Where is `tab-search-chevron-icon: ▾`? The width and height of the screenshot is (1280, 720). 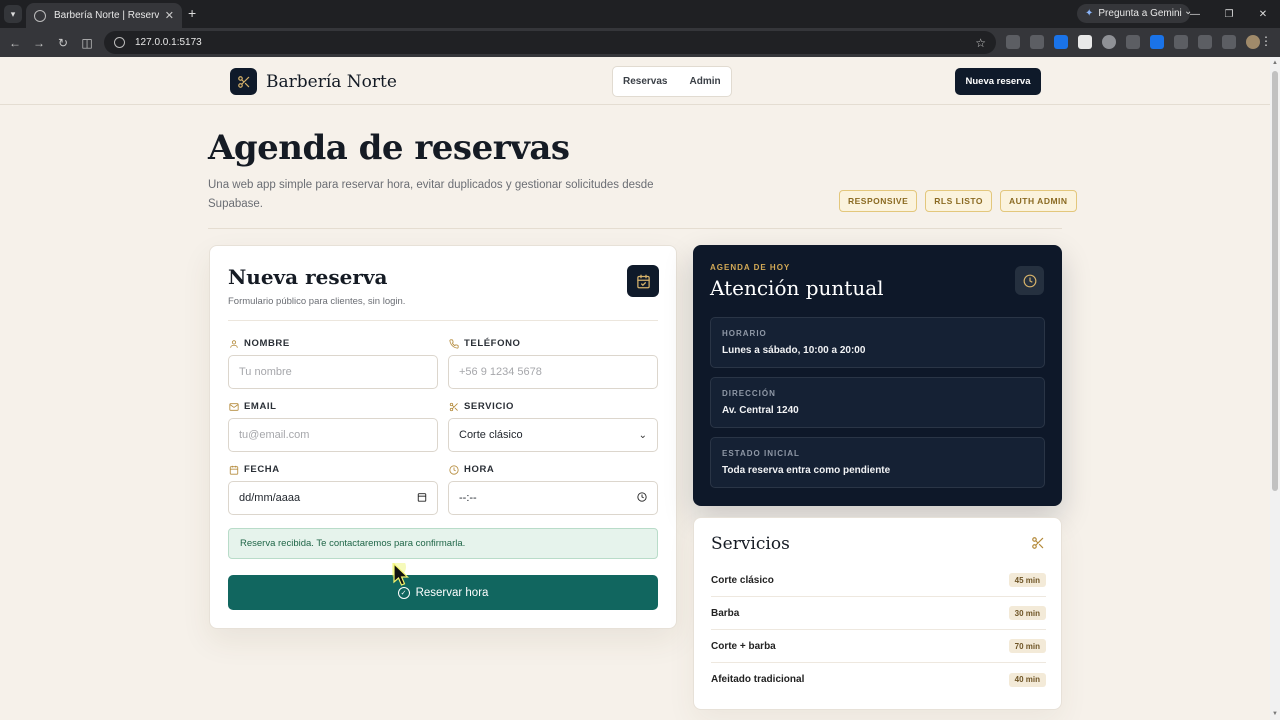 tab-search-chevron-icon: ▾ is located at coordinates (13, 14).